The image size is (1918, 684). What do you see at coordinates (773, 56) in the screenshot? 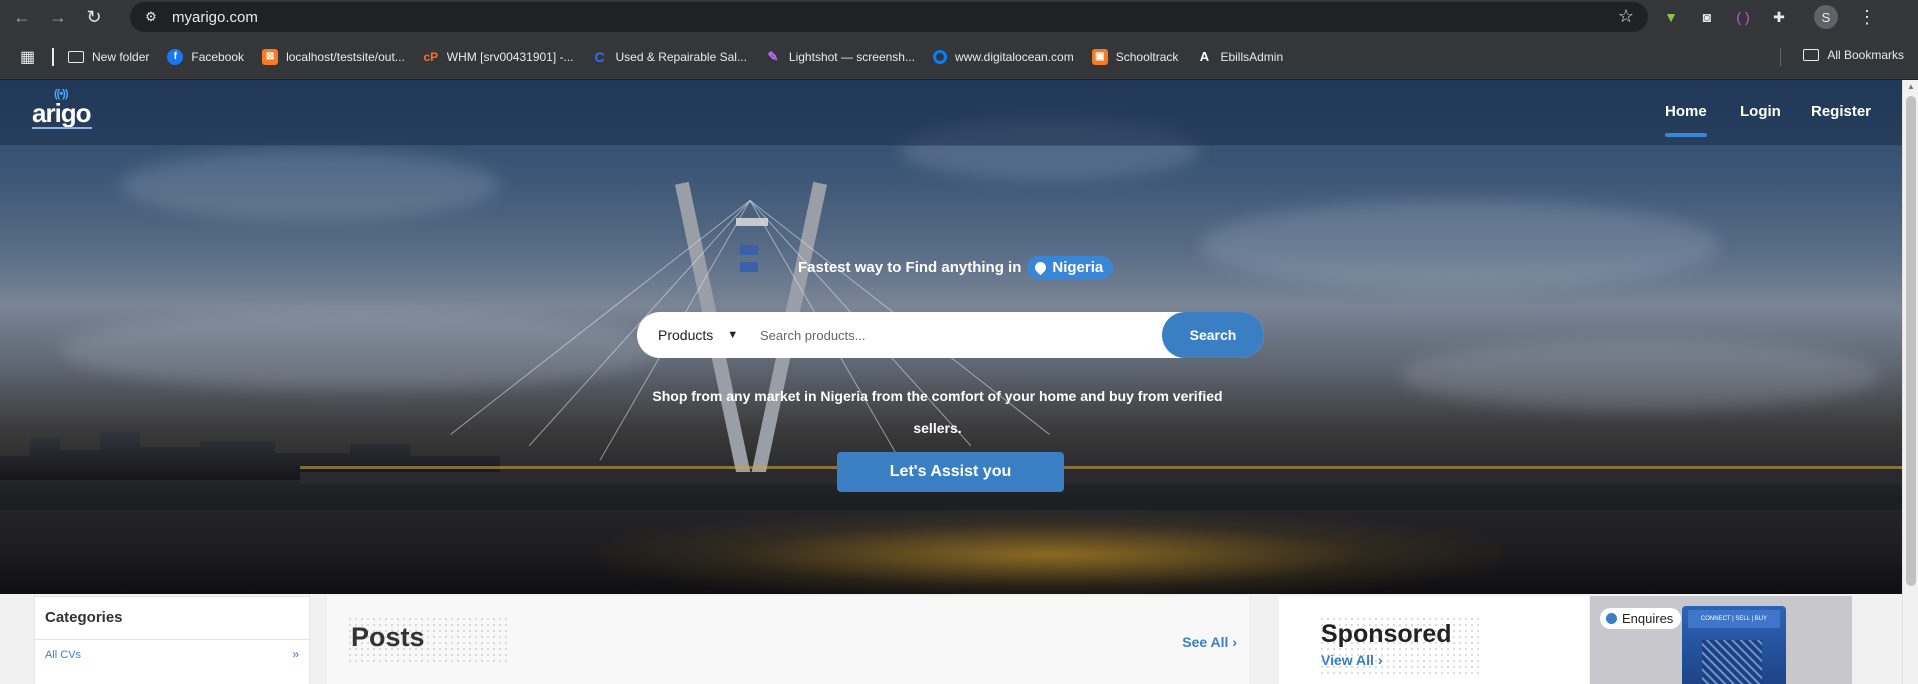
I see `feather-icon: ✎` at bounding box center [773, 56].